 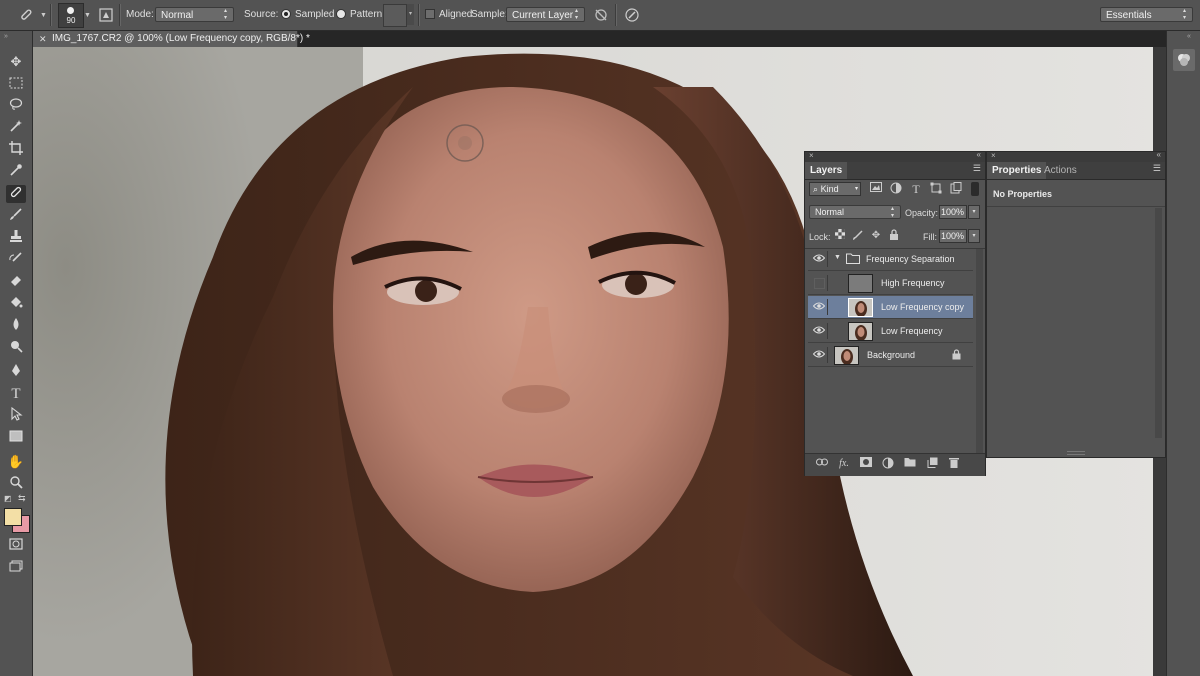 What do you see at coordinates (822, 464) in the screenshot?
I see `link-layers-icon` at bounding box center [822, 464].